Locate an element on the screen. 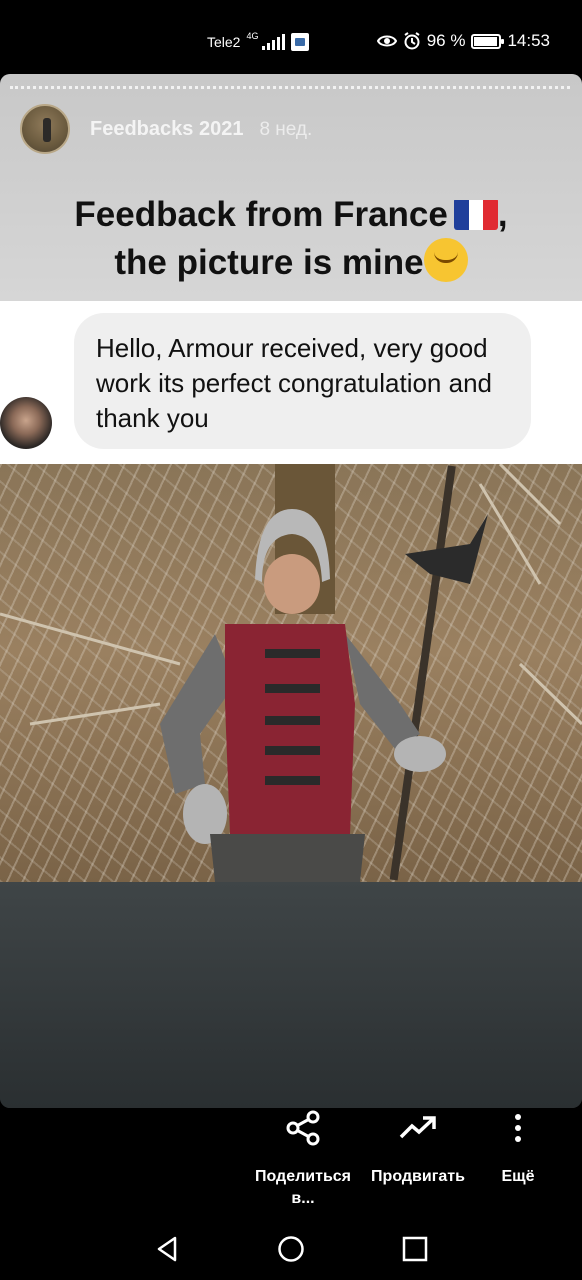  story-avatar is located at coordinates (45, 129).